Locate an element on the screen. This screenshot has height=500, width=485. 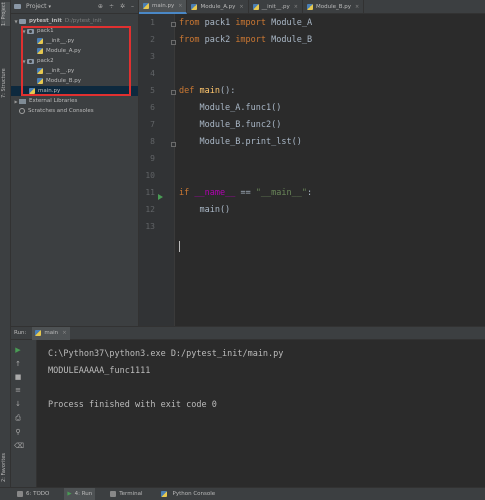
python-console-tool-button: Python Console is located at coordinates (188, 494).